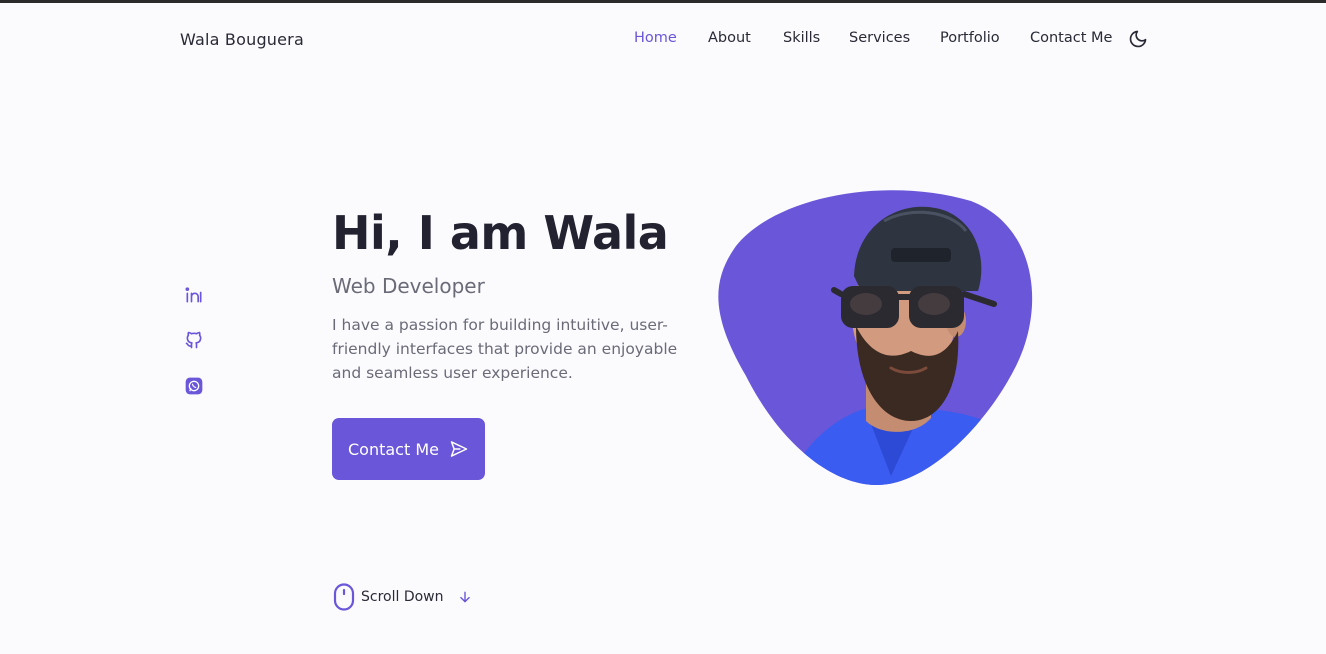 Image resolution: width=1326 pixels, height=654 pixels. Describe the element at coordinates (801, 38) in the screenshot. I see `nav-link-skills: Skills` at that location.